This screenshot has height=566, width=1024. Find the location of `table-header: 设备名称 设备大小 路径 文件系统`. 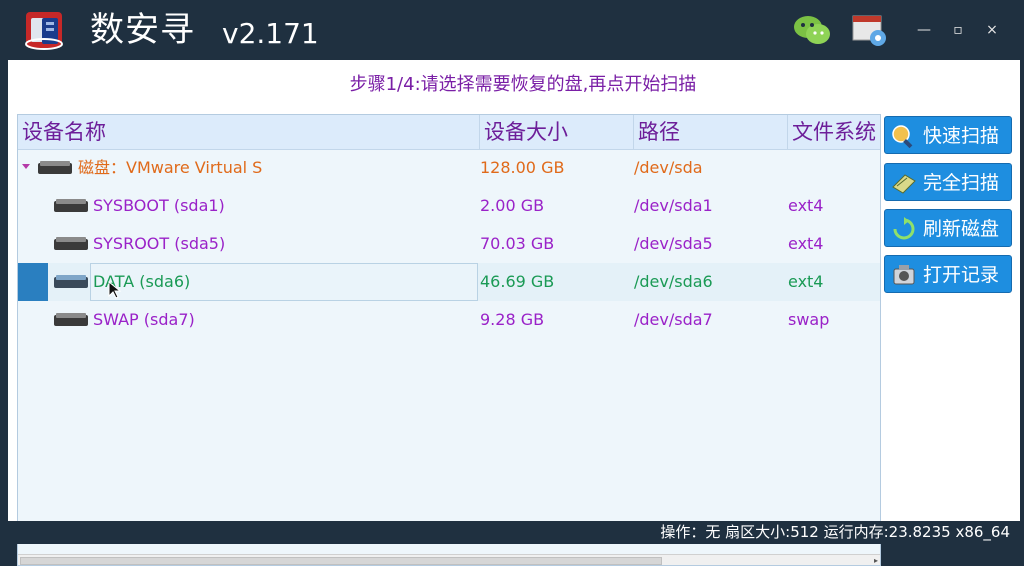

table-header: 设备名称 设备大小 路径 文件系统 is located at coordinates (449, 132).